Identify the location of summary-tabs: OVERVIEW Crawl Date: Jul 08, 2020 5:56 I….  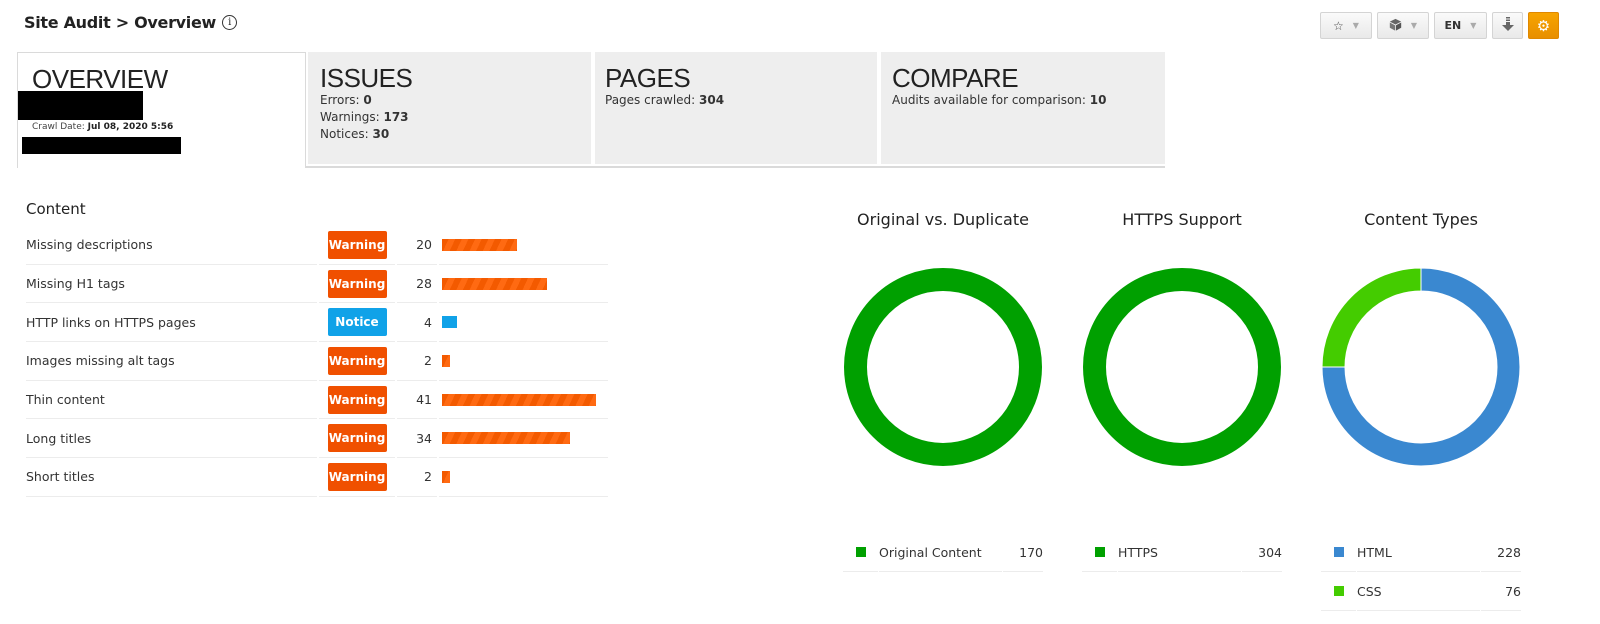
(591, 110).